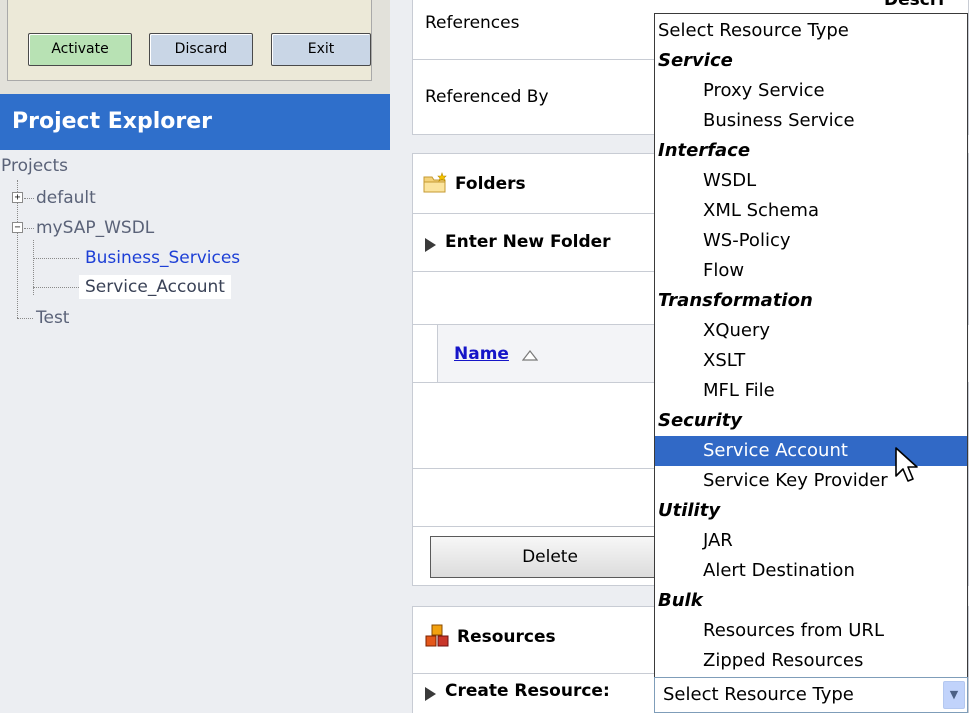  I want to click on dropdown-option-ws-policy: WS-Policy, so click(811, 241).